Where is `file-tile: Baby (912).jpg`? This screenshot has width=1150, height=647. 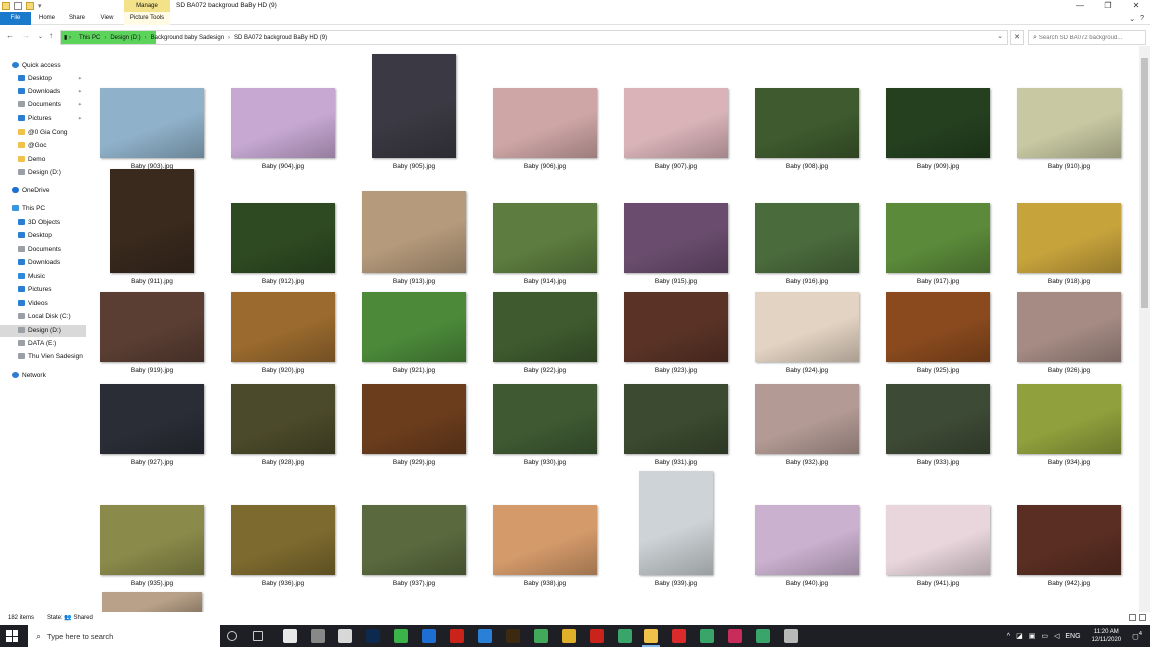
file-tile: Baby (912).jpg is located at coordinates (283, 331).